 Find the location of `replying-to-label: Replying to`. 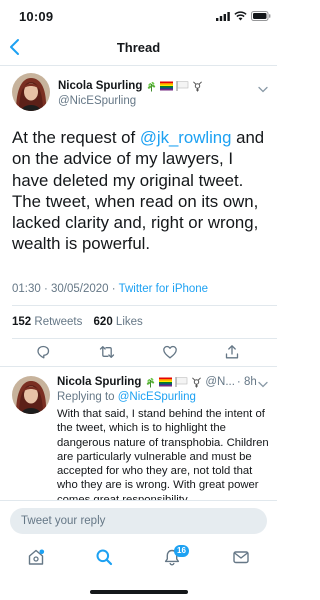

replying-to-label: Replying to is located at coordinates (87, 397).